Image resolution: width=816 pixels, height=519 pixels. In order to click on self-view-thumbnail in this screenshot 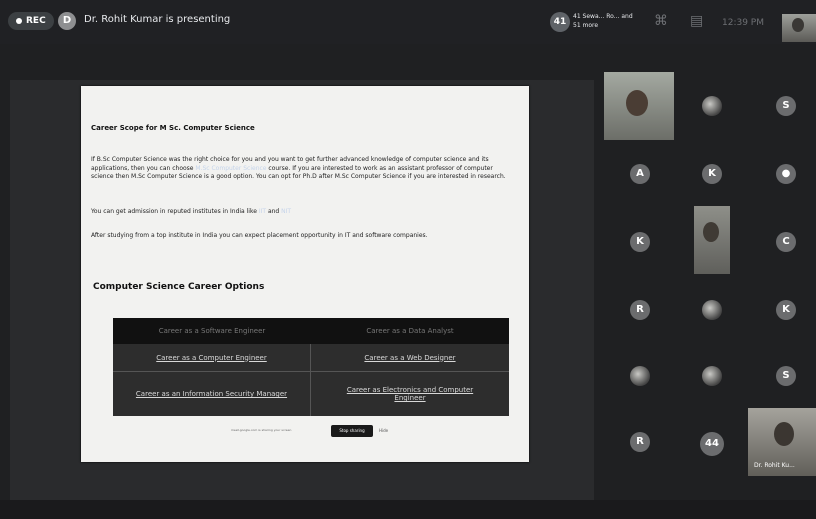, I will do `click(799, 28)`.